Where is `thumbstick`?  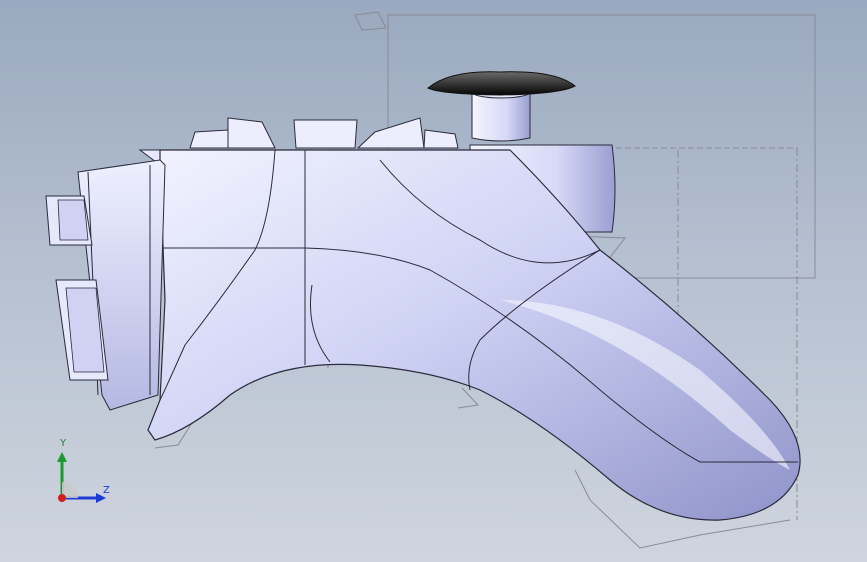
thumbstick is located at coordinates (501, 106).